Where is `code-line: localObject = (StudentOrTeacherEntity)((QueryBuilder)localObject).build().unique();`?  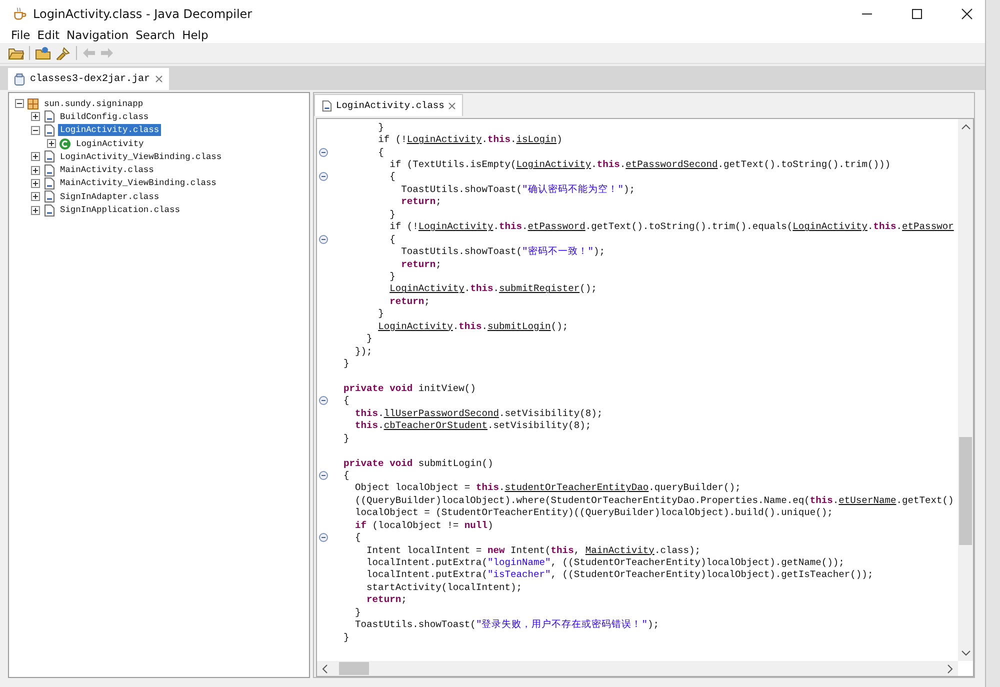 code-line: localObject = (StudentOrTeacherEntity)((QueryBuilder)localObject).build().unique(); is located at coordinates (593, 512).